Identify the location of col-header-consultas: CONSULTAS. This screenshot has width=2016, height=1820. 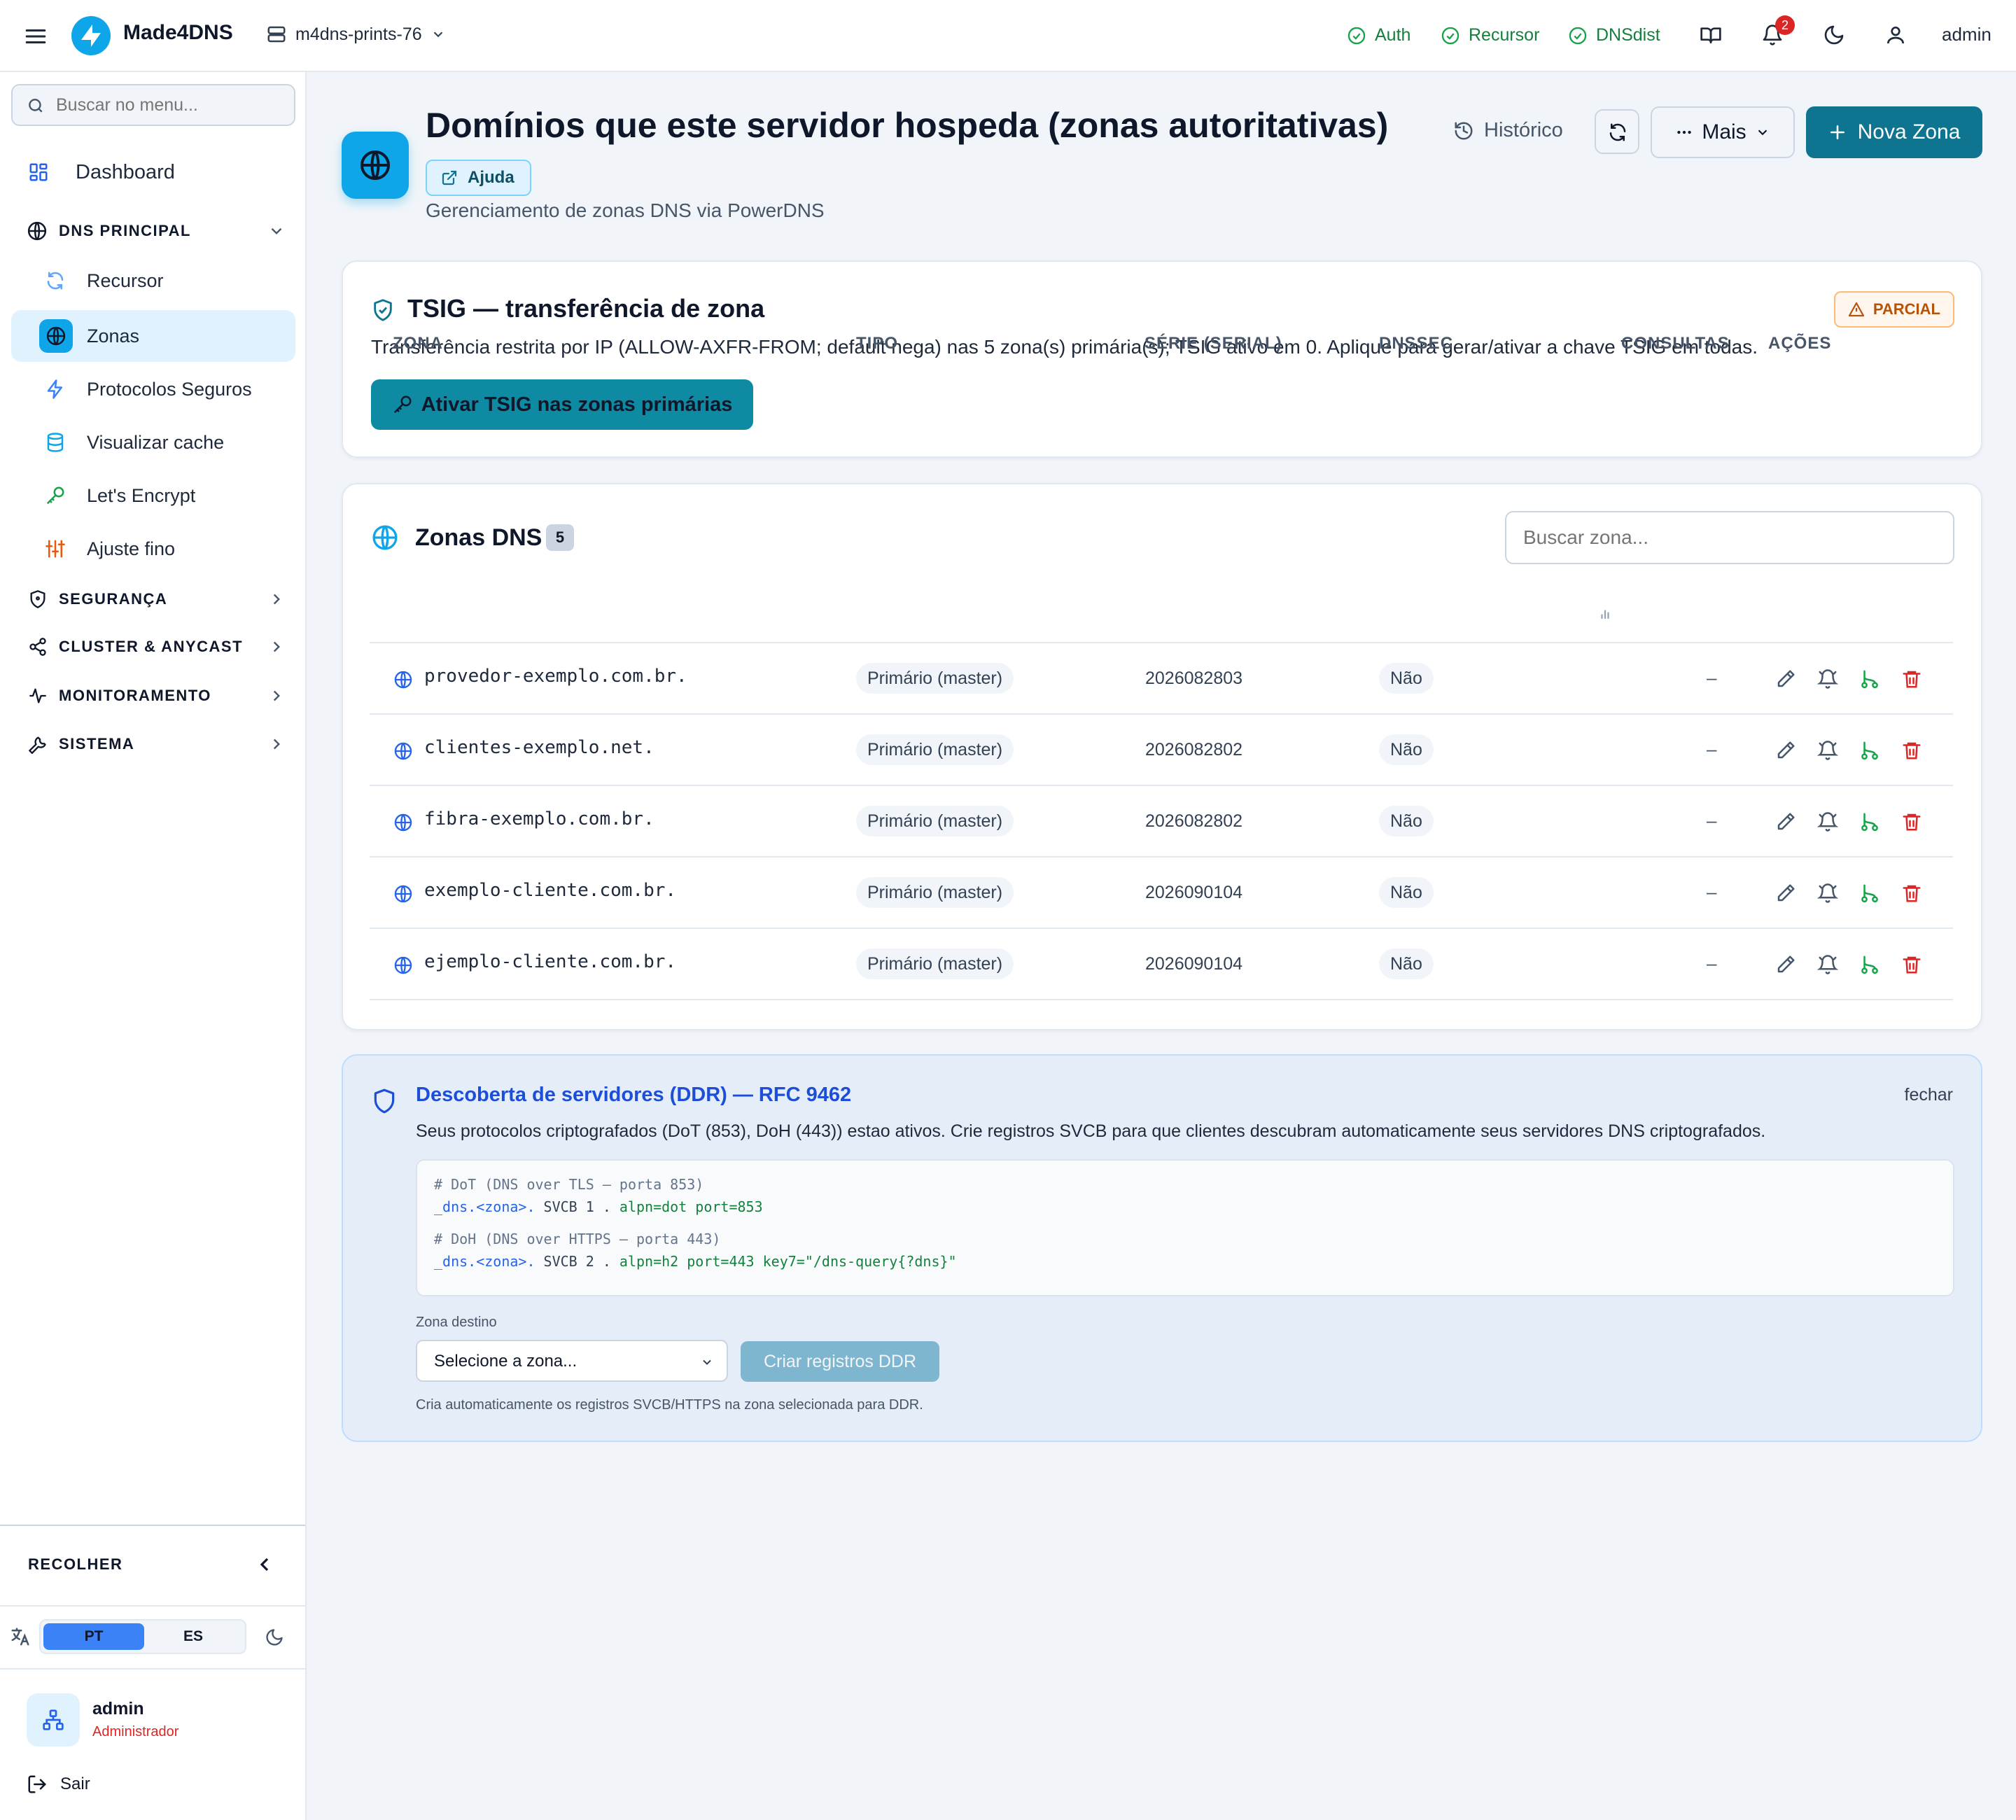
(1675, 344).